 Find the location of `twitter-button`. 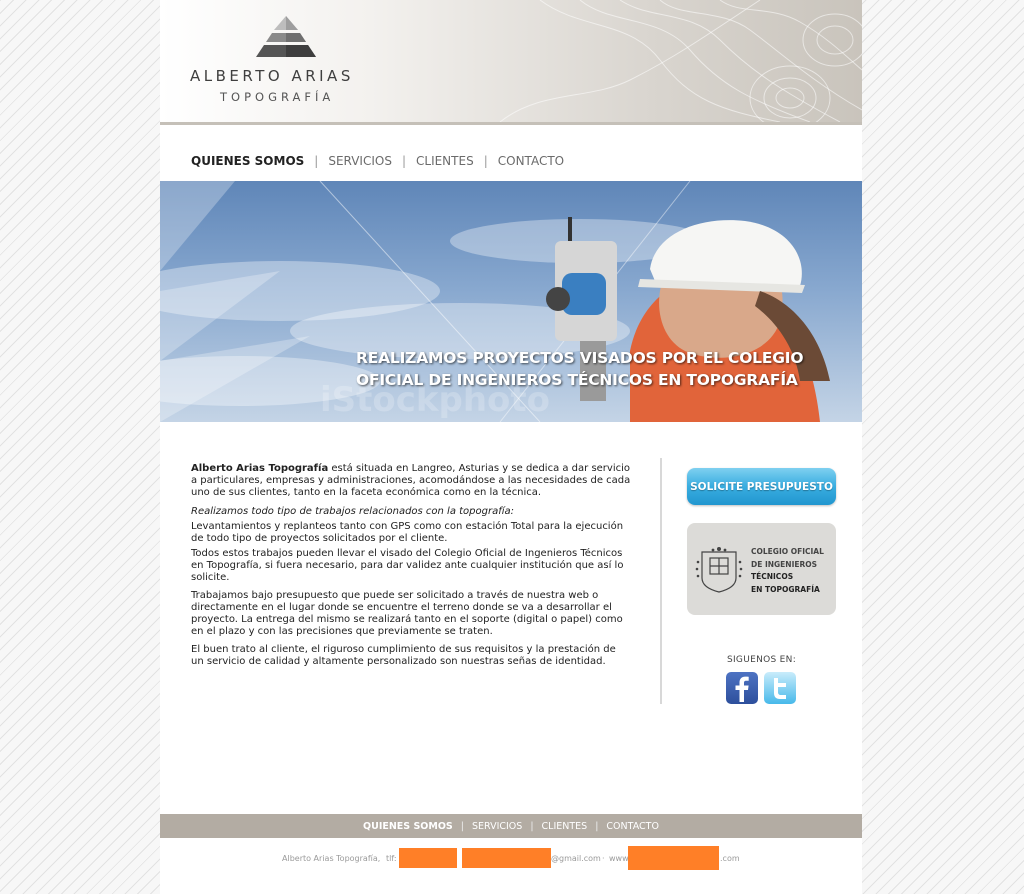

twitter-button is located at coordinates (780, 688).